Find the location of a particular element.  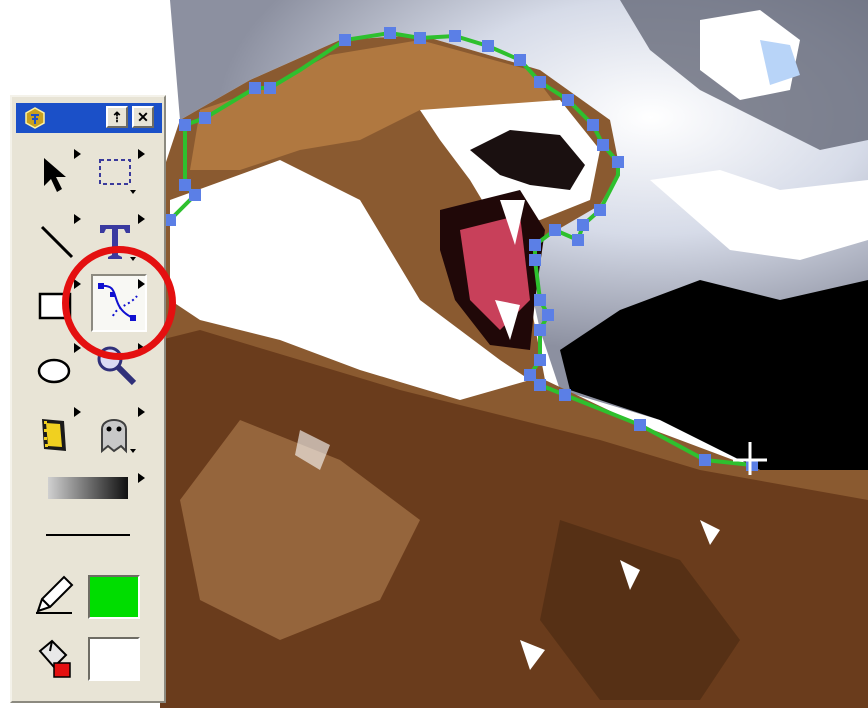

diagonal-line-icon is located at coordinates (57, 242).